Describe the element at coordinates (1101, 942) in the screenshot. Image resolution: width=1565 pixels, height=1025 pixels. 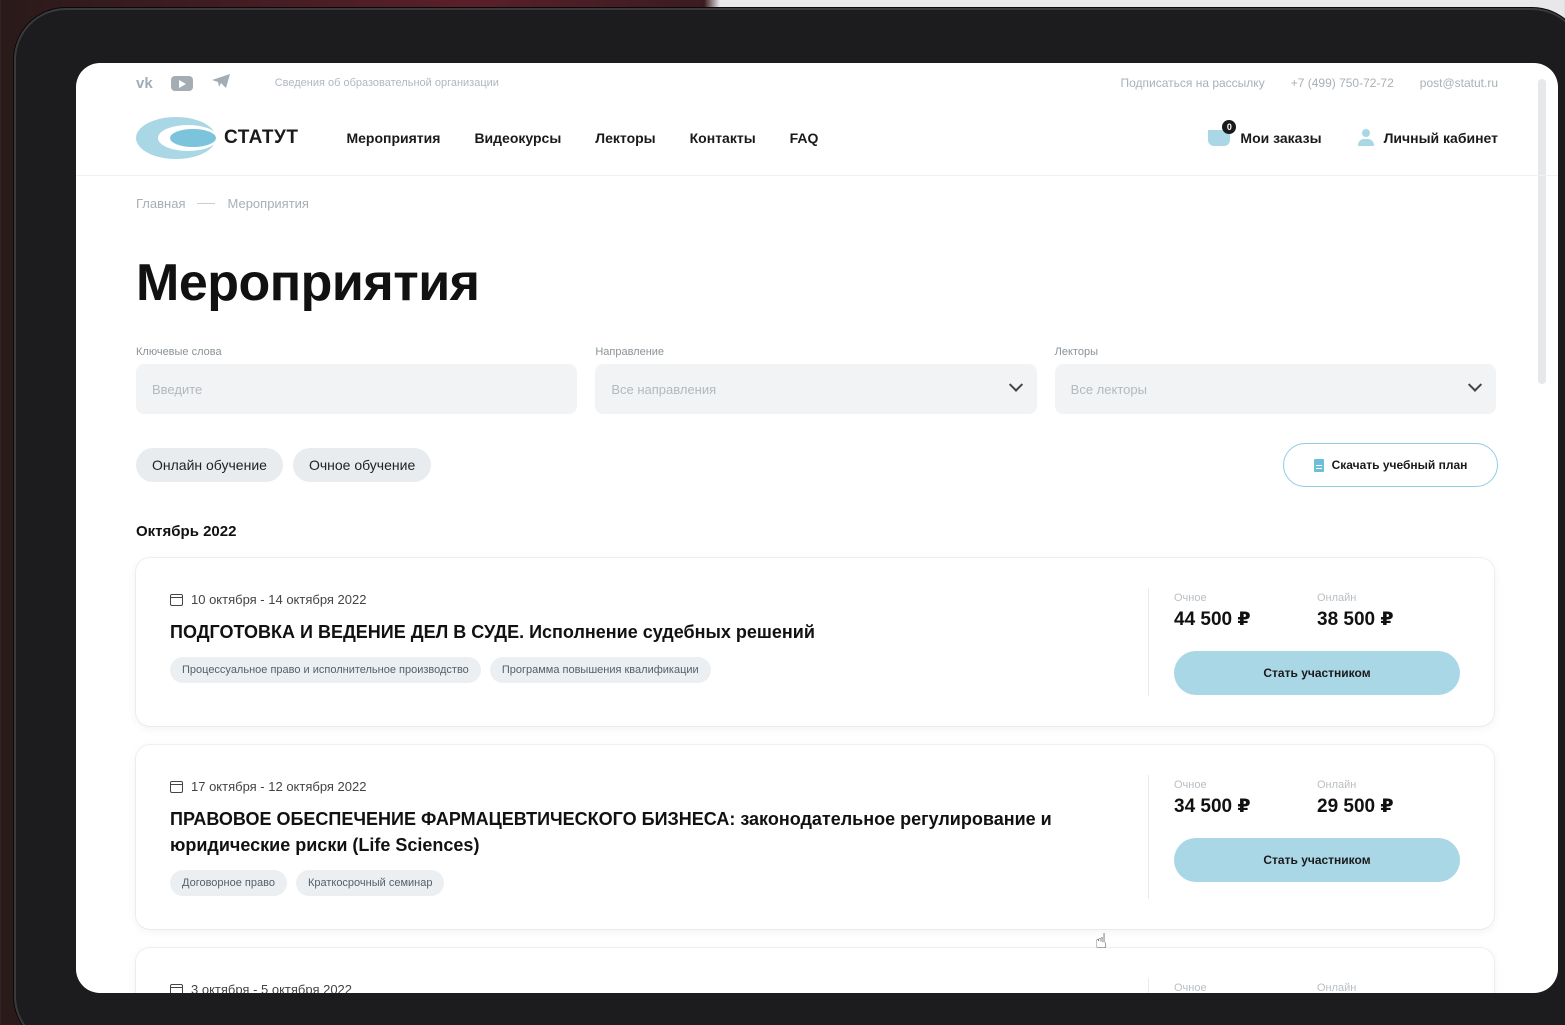
I see `hand-cursor-icon: ☝` at that location.